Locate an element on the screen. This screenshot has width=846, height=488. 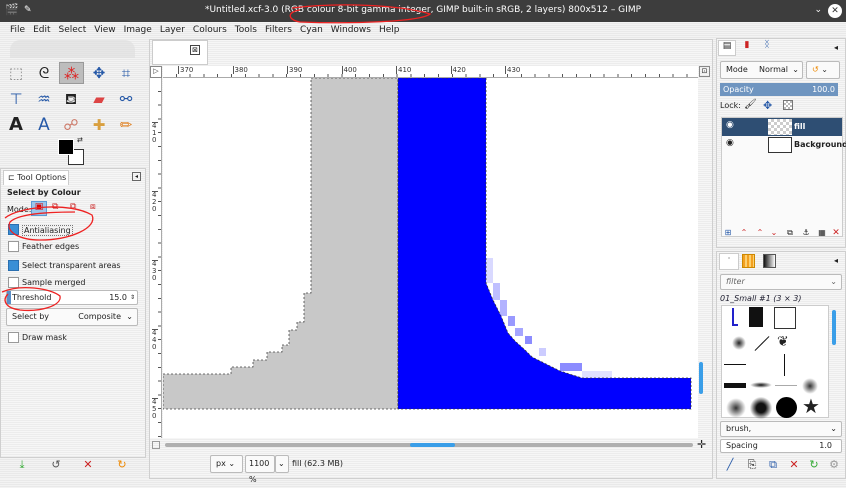
duplicate-brush-icon: ⧉ is located at coordinates (773, 465).